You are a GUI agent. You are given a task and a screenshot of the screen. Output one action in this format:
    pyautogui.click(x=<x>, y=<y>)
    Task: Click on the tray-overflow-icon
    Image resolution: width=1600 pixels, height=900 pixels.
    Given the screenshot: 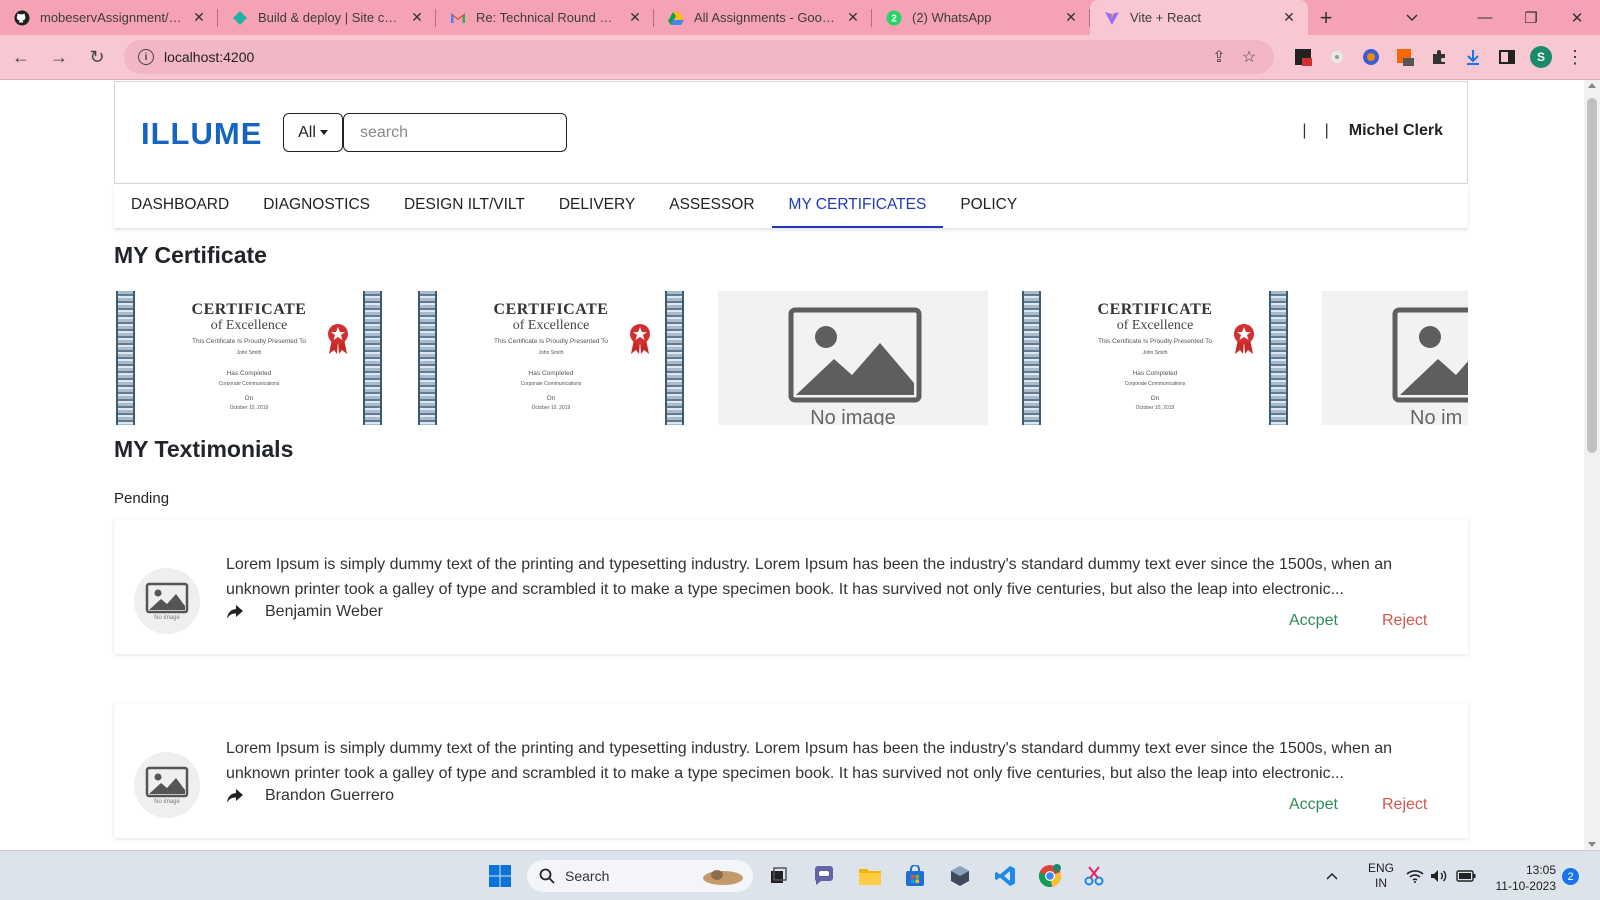 What is the action you would take?
    pyautogui.click(x=1332, y=875)
    